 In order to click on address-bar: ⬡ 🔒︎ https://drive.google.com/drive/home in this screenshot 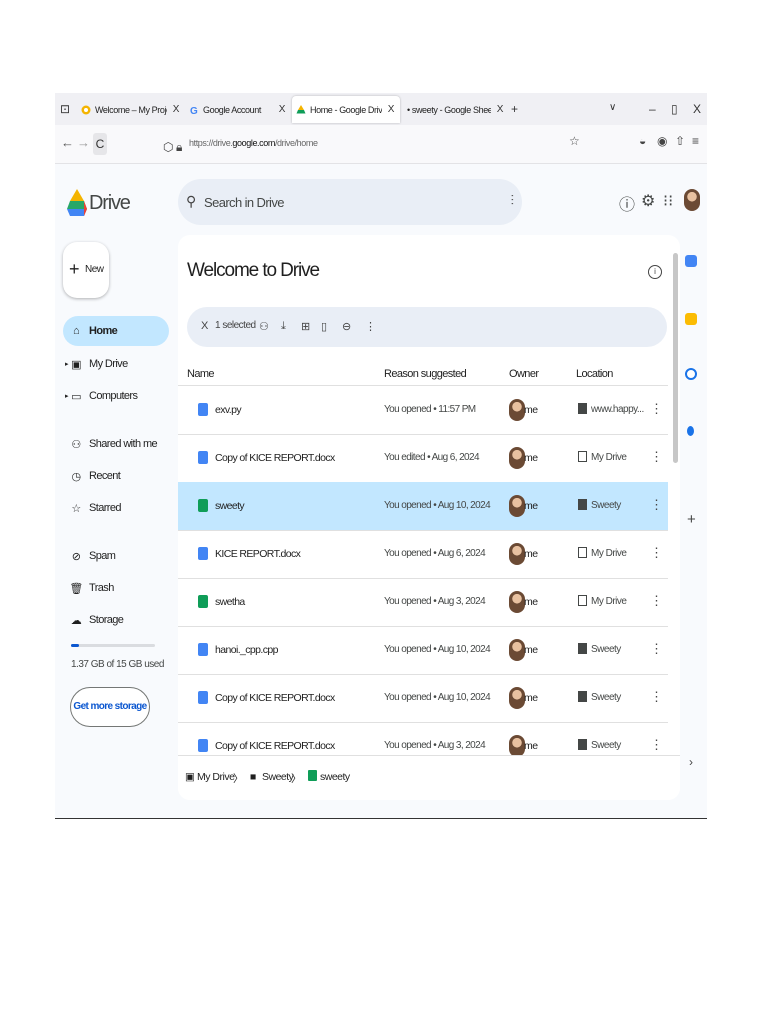, I will do `click(369, 144)`.